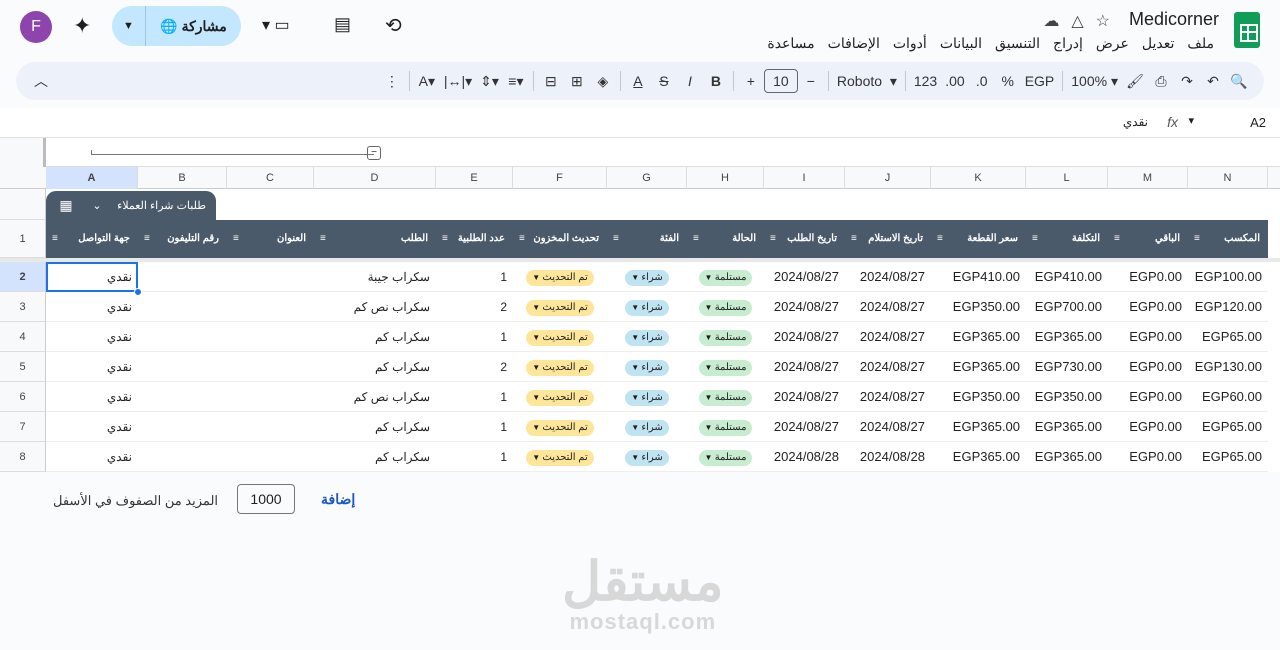 This screenshot has width=1280, height=650. What do you see at coordinates (804, 239) in the screenshot?
I see `table-header-cell: ≡ تاريخ الطلب` at bounding box center [804, 239].